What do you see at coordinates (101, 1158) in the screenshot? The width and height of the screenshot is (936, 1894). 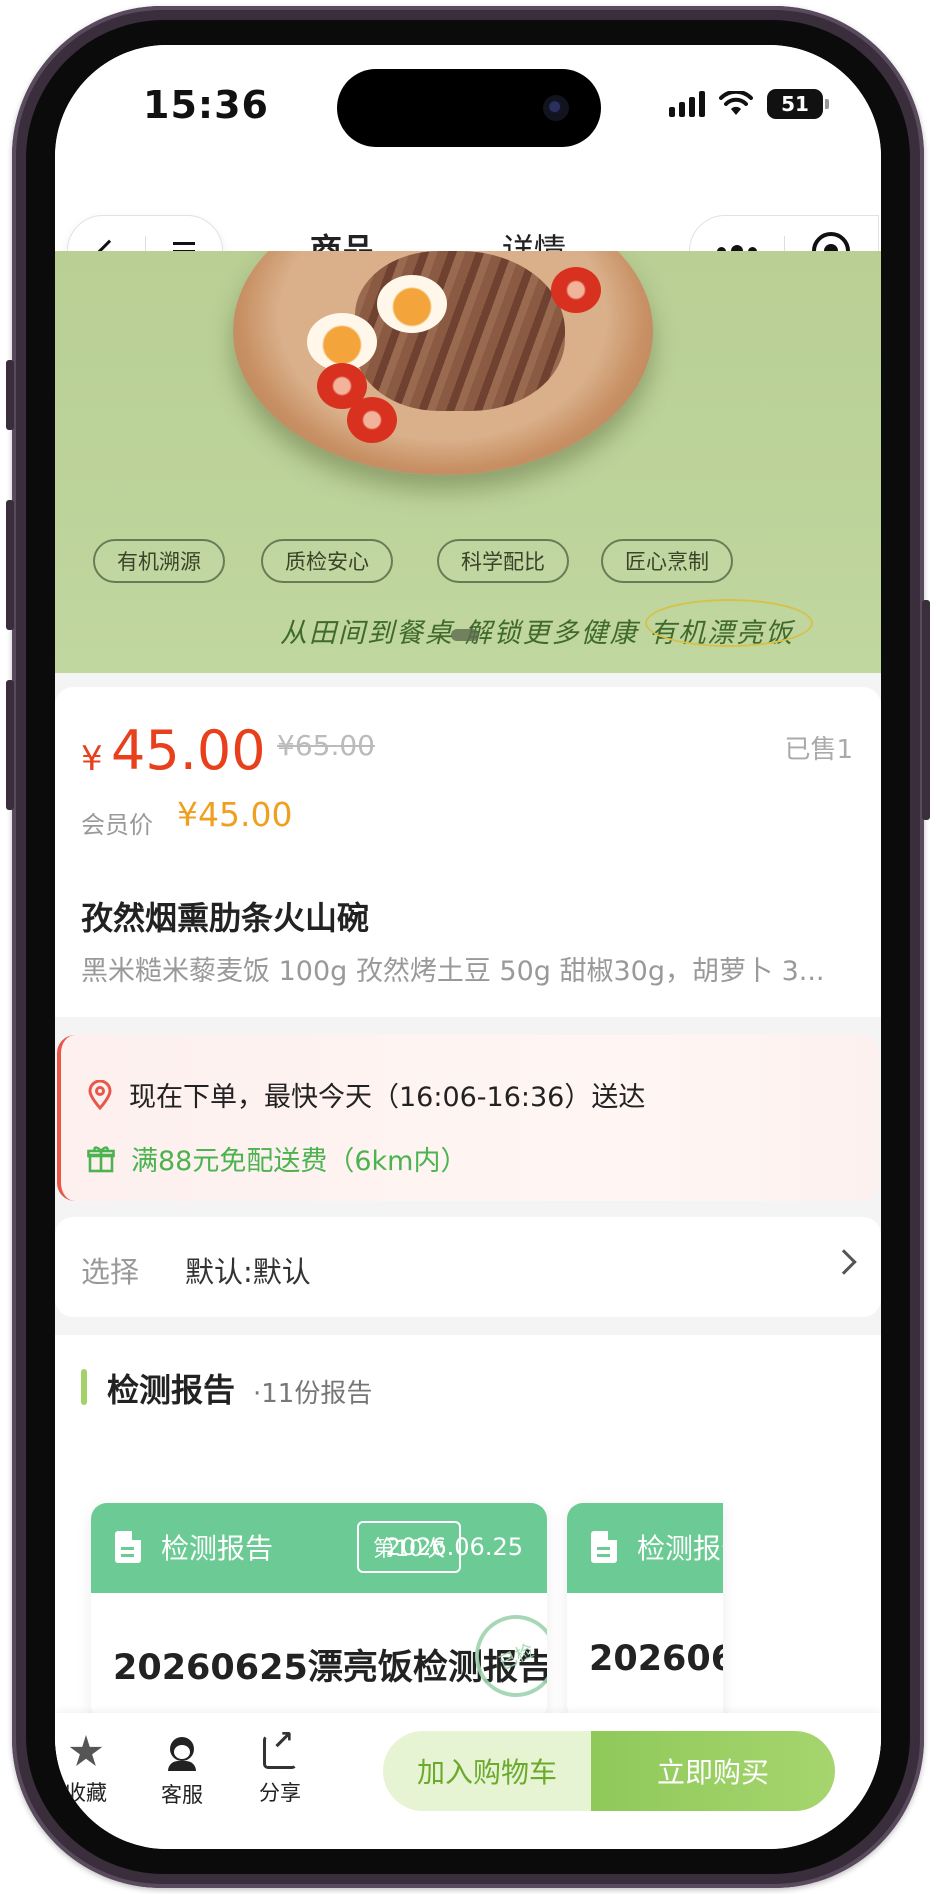 I see `gift-icon` at bounding box center [101, 1158].